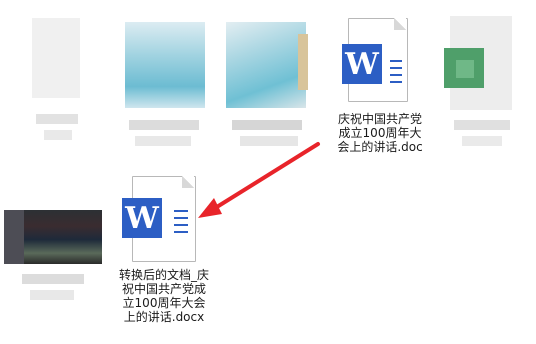  Describe the element at coordinates (163, 296) in the screenshot. I see `word-docx-file-name: 转换后的文档_庆 祝中国共产党成 立100周年大会 上的讲话.docx` at that location.